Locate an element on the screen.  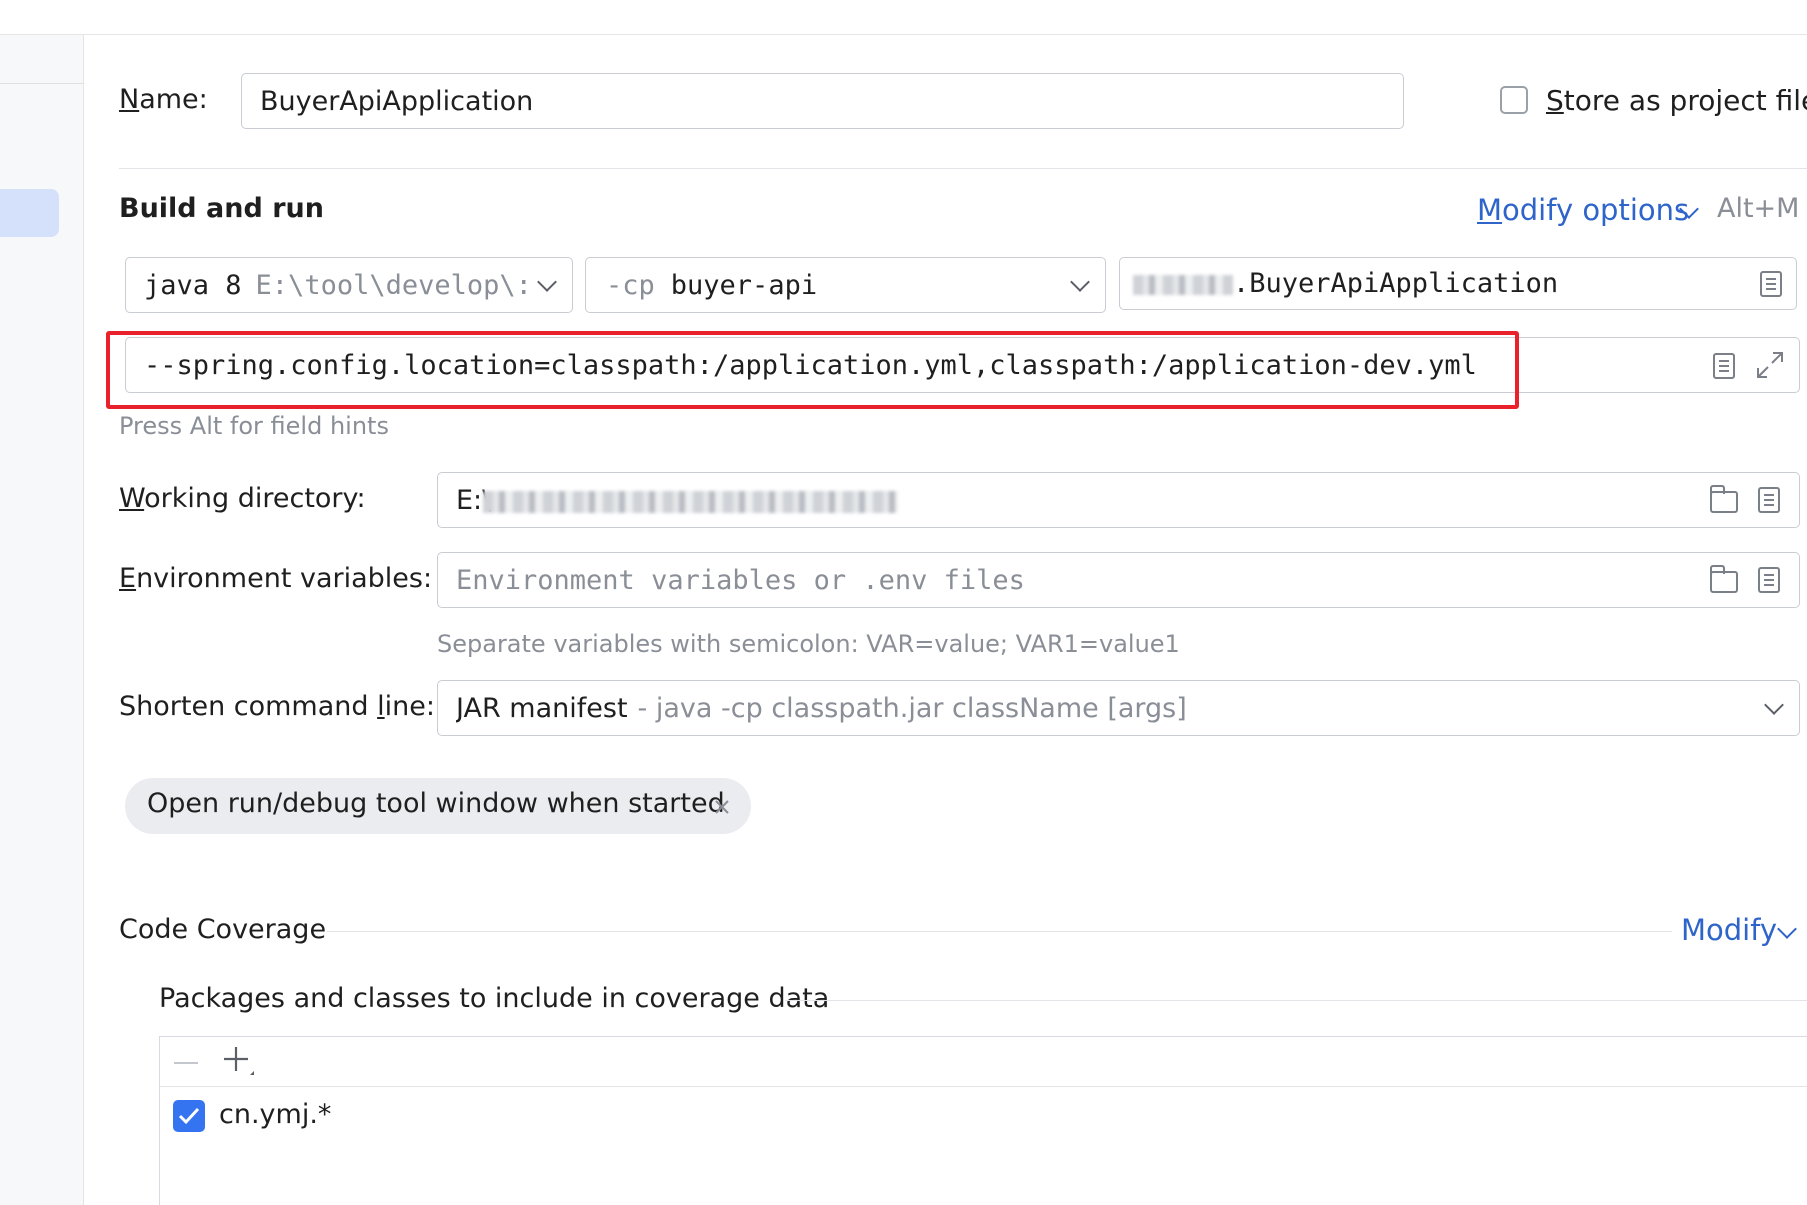
environment-variables-placeholder: Environment variables or .env files is located at coordinates (740, 580).